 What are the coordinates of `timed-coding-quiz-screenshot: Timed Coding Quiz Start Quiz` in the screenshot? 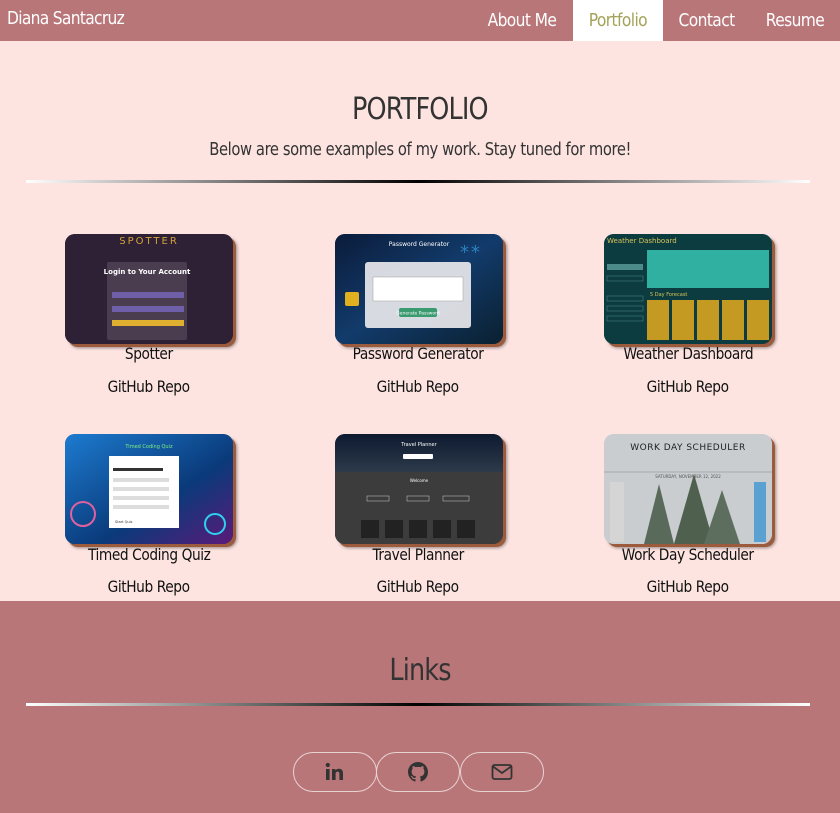 It's located at (149, 489).